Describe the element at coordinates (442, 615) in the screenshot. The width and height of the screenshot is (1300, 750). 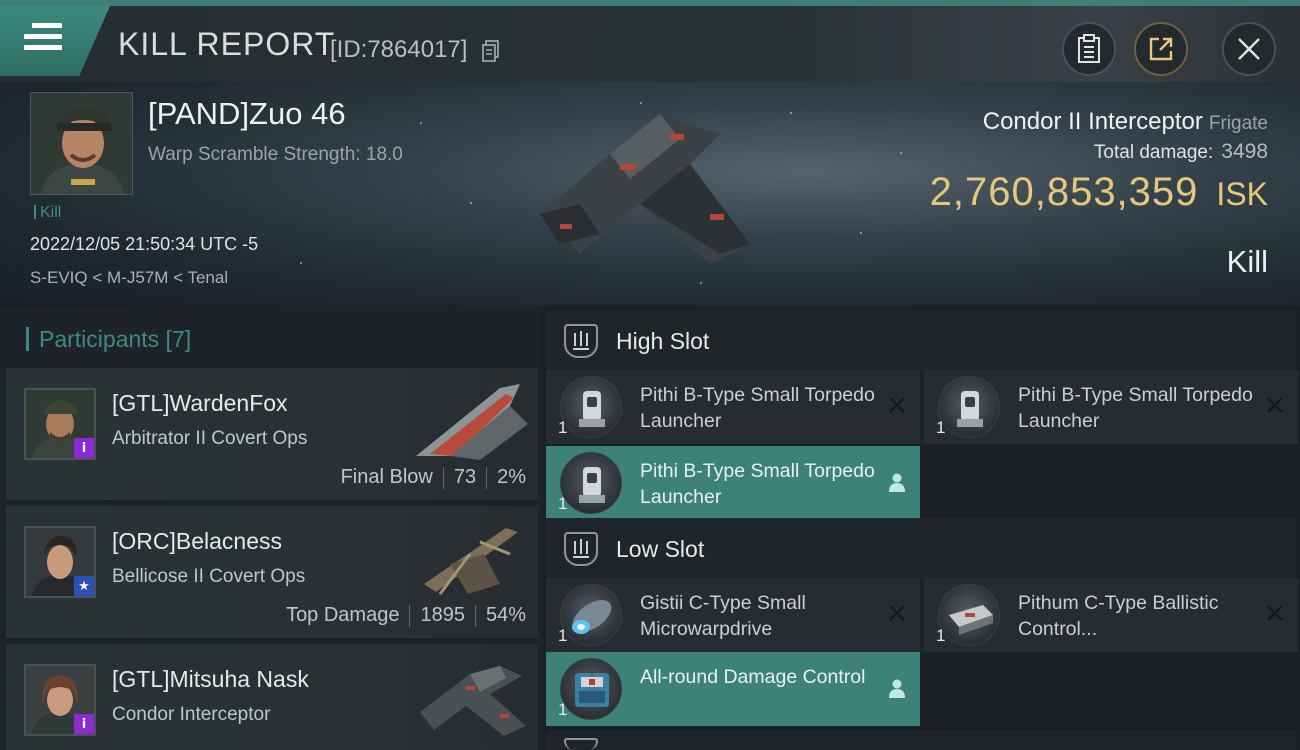
I see `participant-damage: 1895` at that location.